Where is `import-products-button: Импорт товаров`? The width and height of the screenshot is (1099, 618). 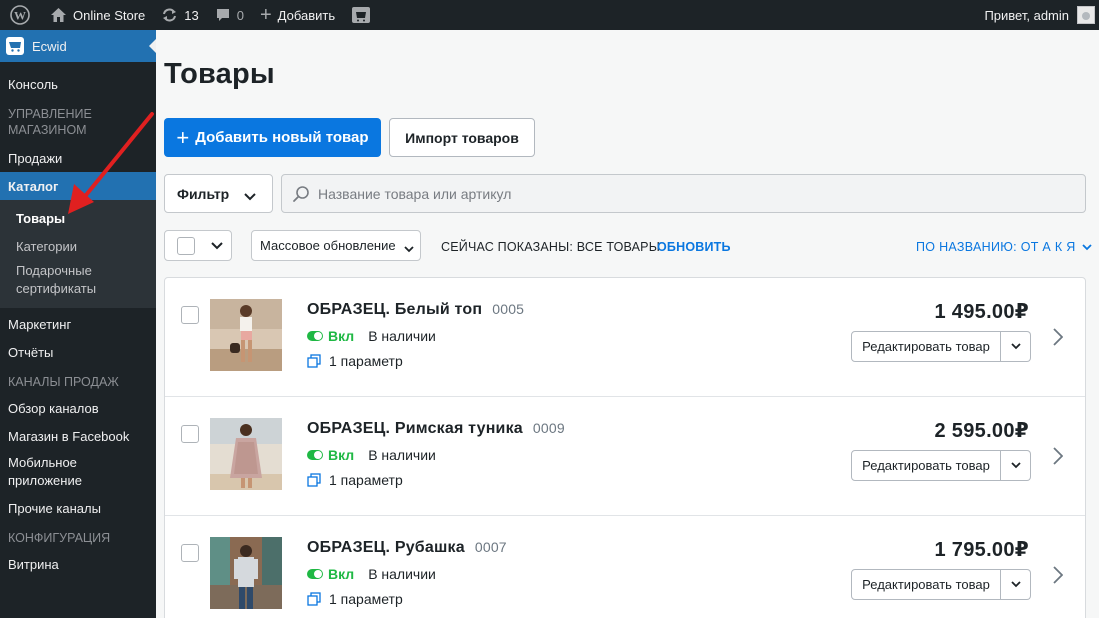
import-products-button: Импорт товаров is located at coordinates (462, 137).